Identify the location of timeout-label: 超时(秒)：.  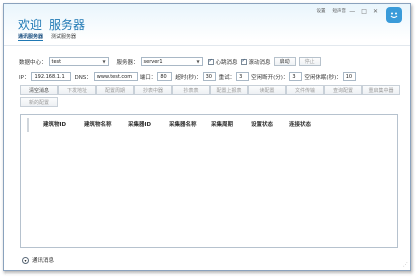
(188, 77).